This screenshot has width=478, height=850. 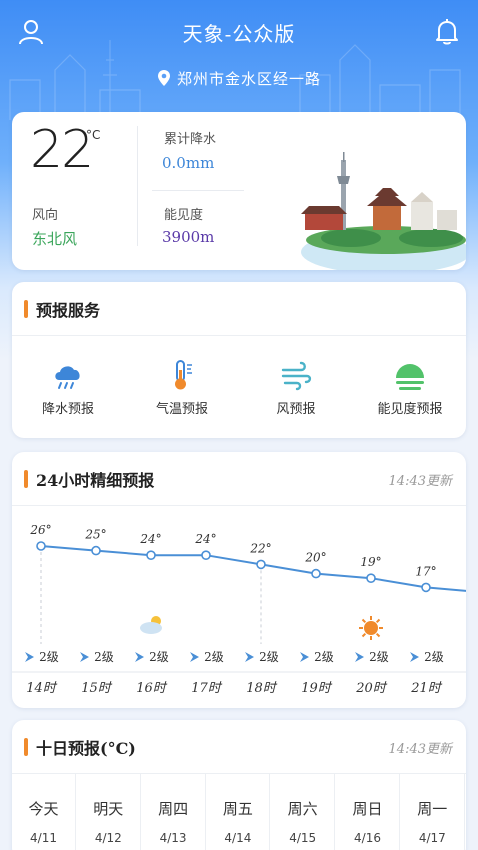 What do you see at coordinates (370, 562) in the screenshot?
I see `temperature-label: 19°` at bounding box center [370, 562].